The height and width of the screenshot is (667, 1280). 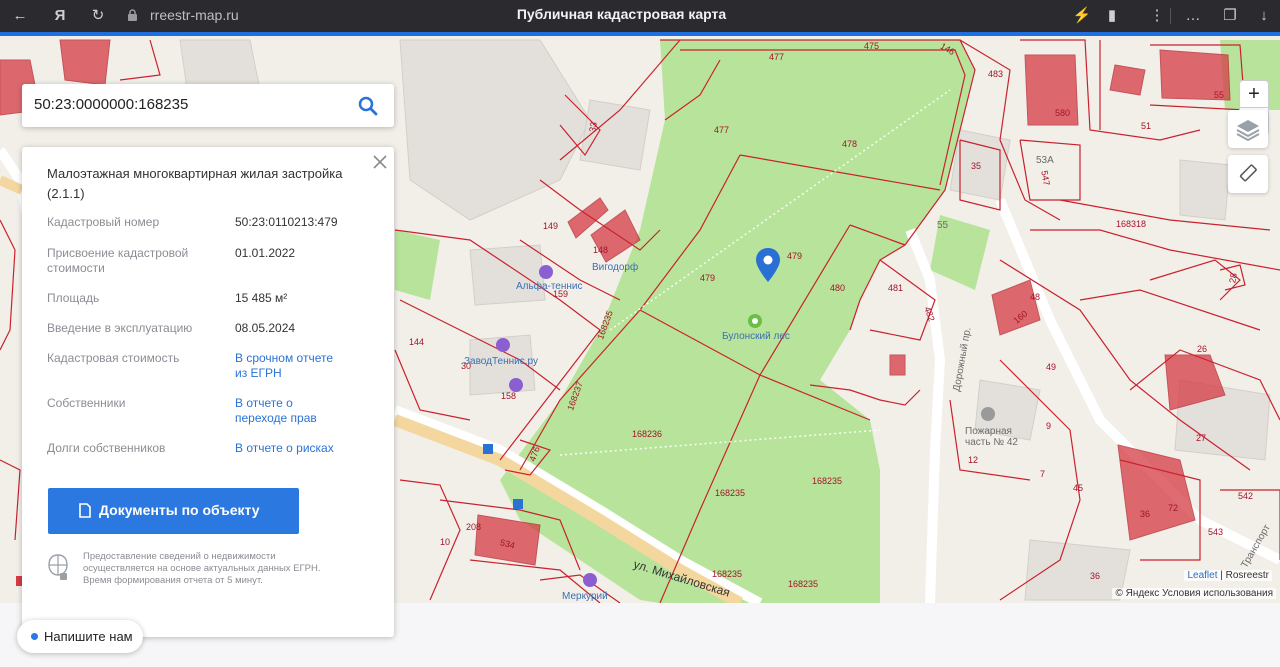 I want to click on parcel-label: 149, so click(x=551, y=226).